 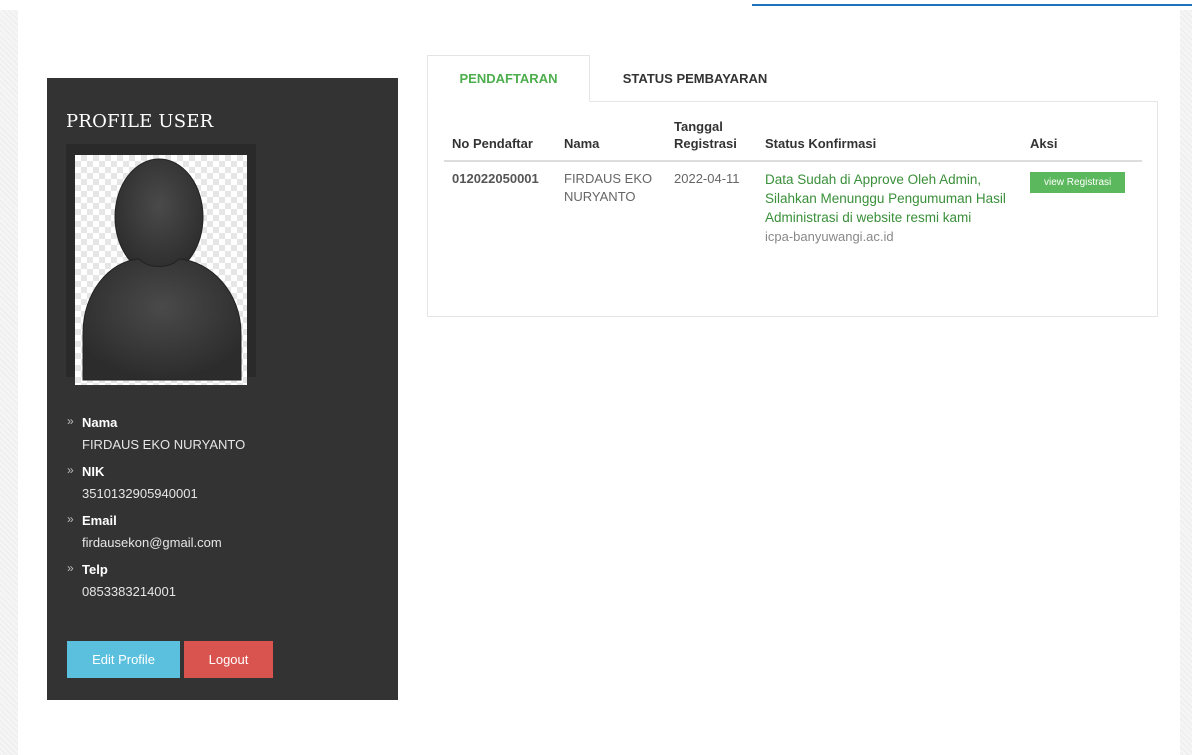 I want to click on info-label: Email, so click(x=99, y=520).